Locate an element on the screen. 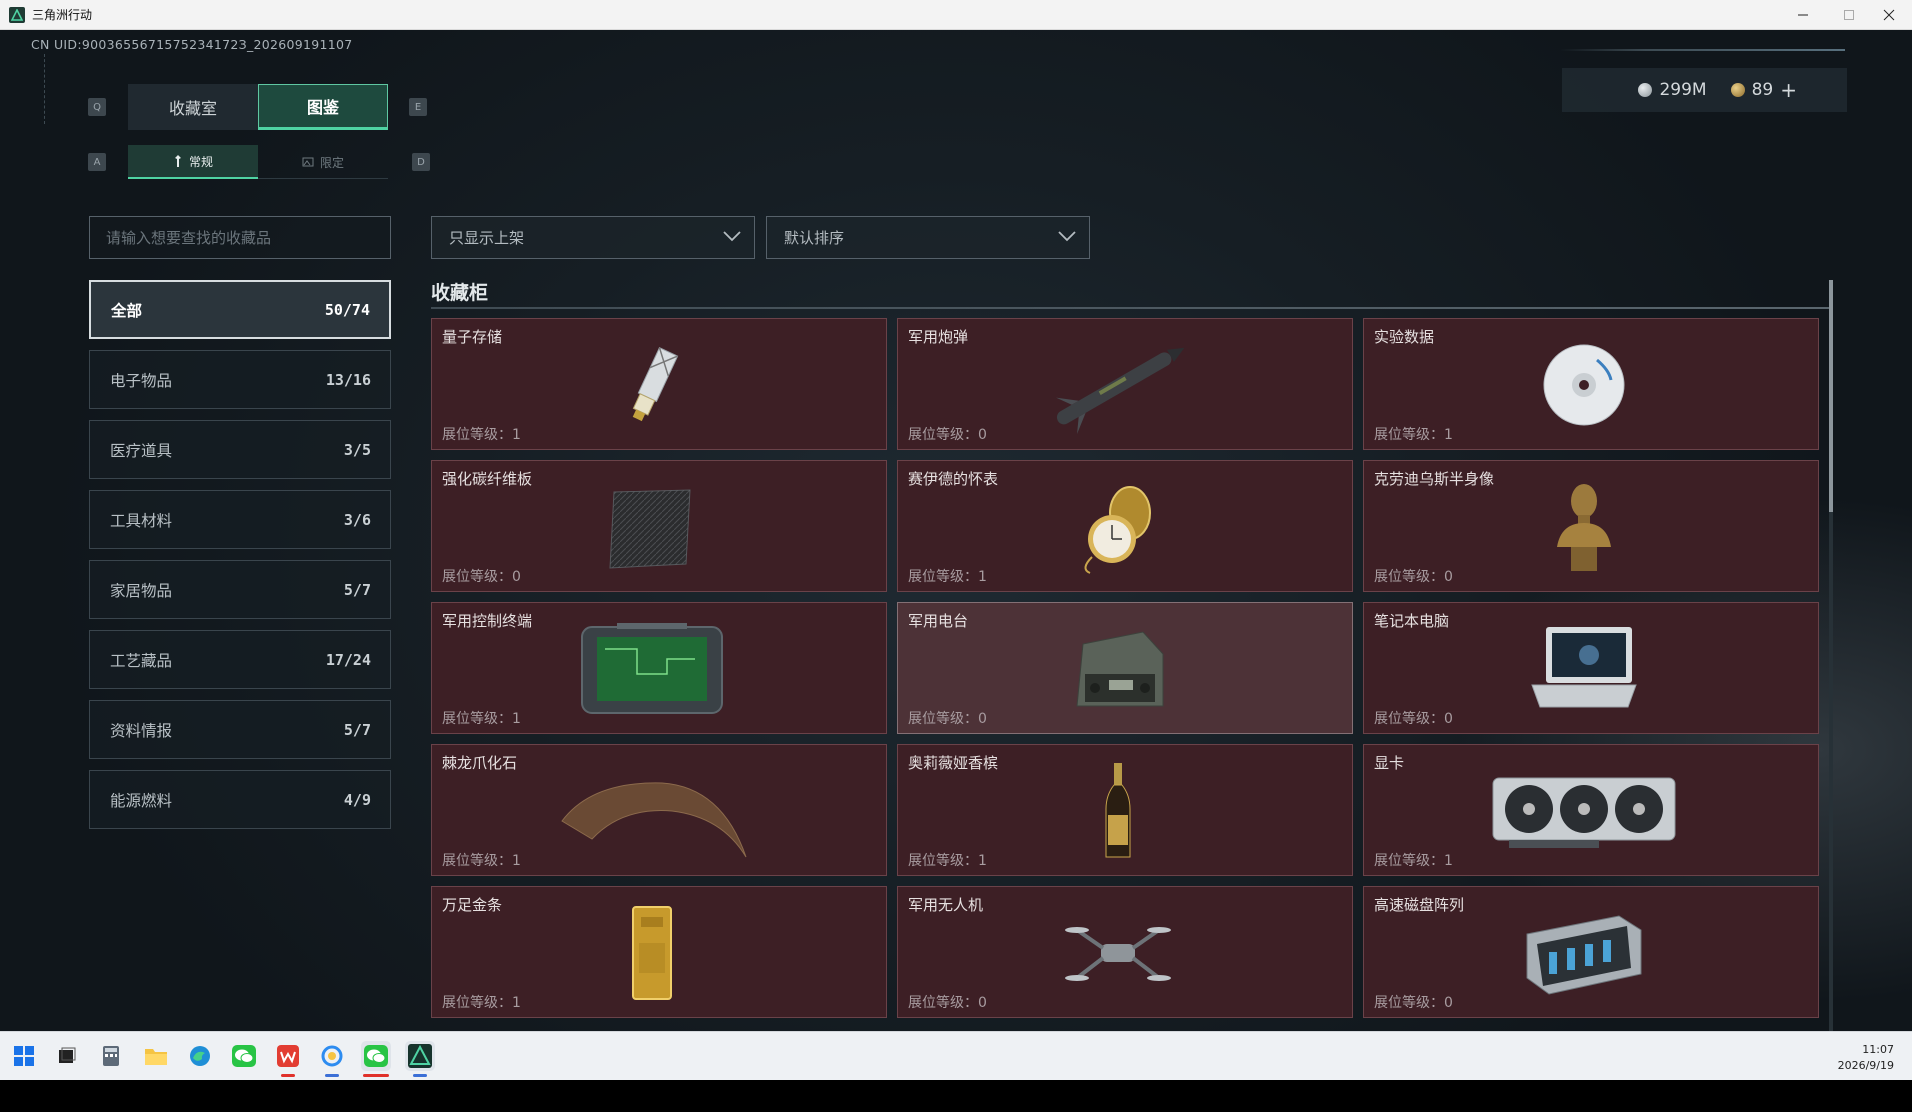 Image resolution: width=1912 pixels, height=1112 pixels. task-view-icon is located at coordinates (67, 1056).